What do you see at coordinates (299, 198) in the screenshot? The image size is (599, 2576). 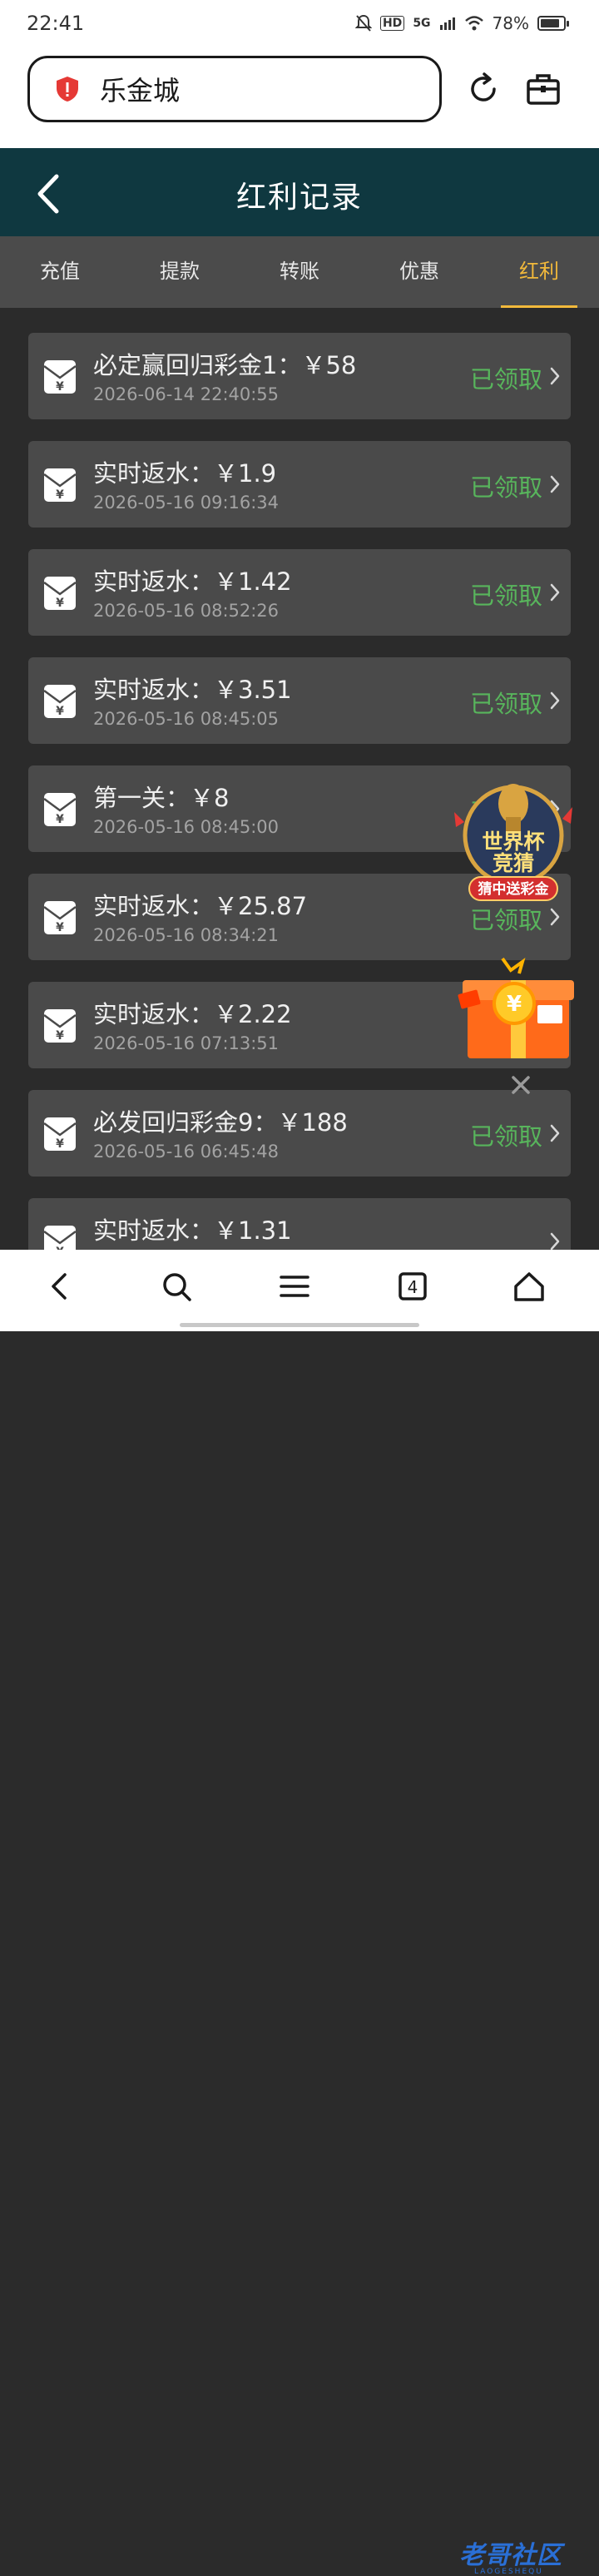 I see `page-title: 红利记录` at bounding box center [299, 198].